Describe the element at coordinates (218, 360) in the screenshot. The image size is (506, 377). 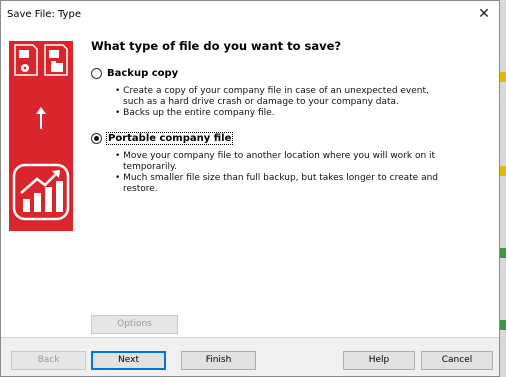
I see `finish-button: Finish` at that location.